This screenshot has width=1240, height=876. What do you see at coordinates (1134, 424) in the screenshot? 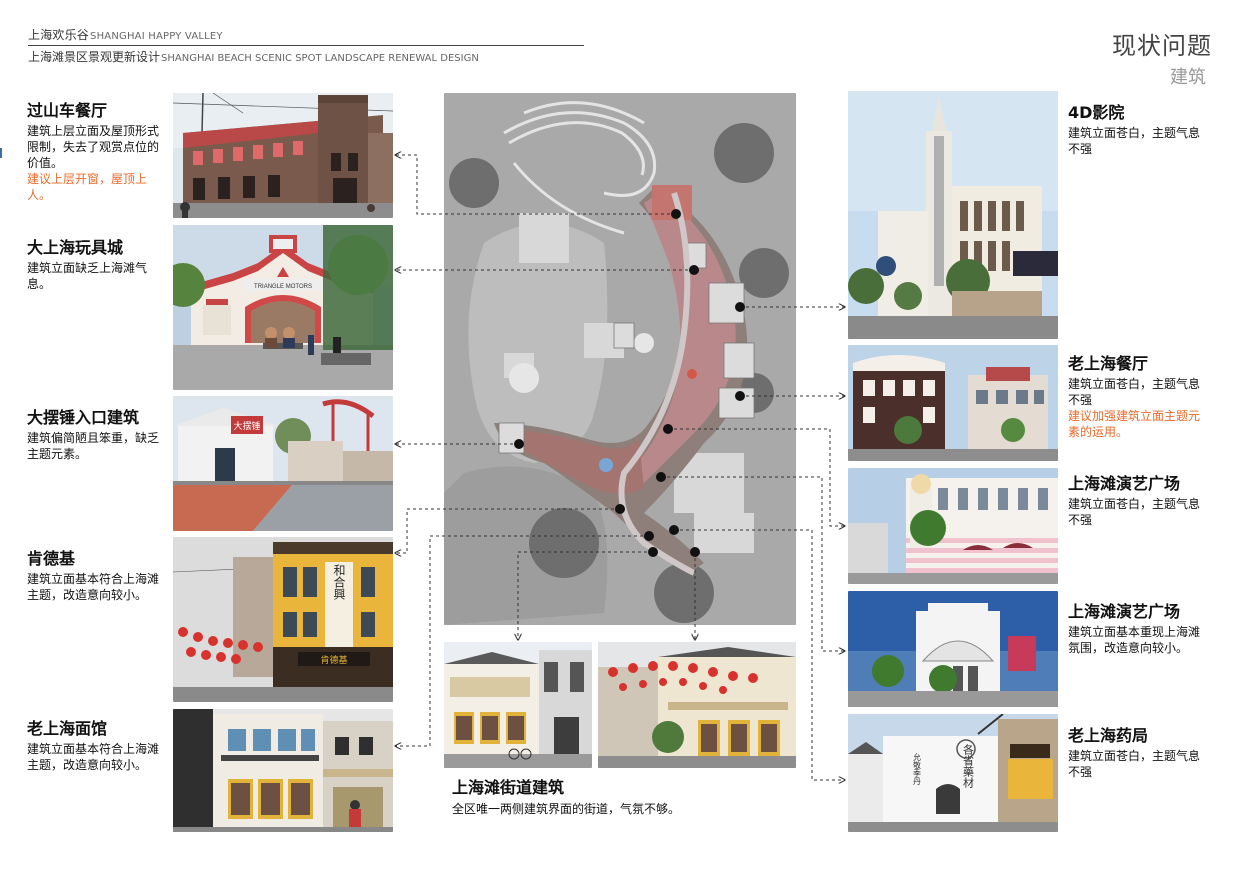
I see `label-suggestion: 建议加强建筑立面主题元素的运用。` at bounding box center [1134, 424].